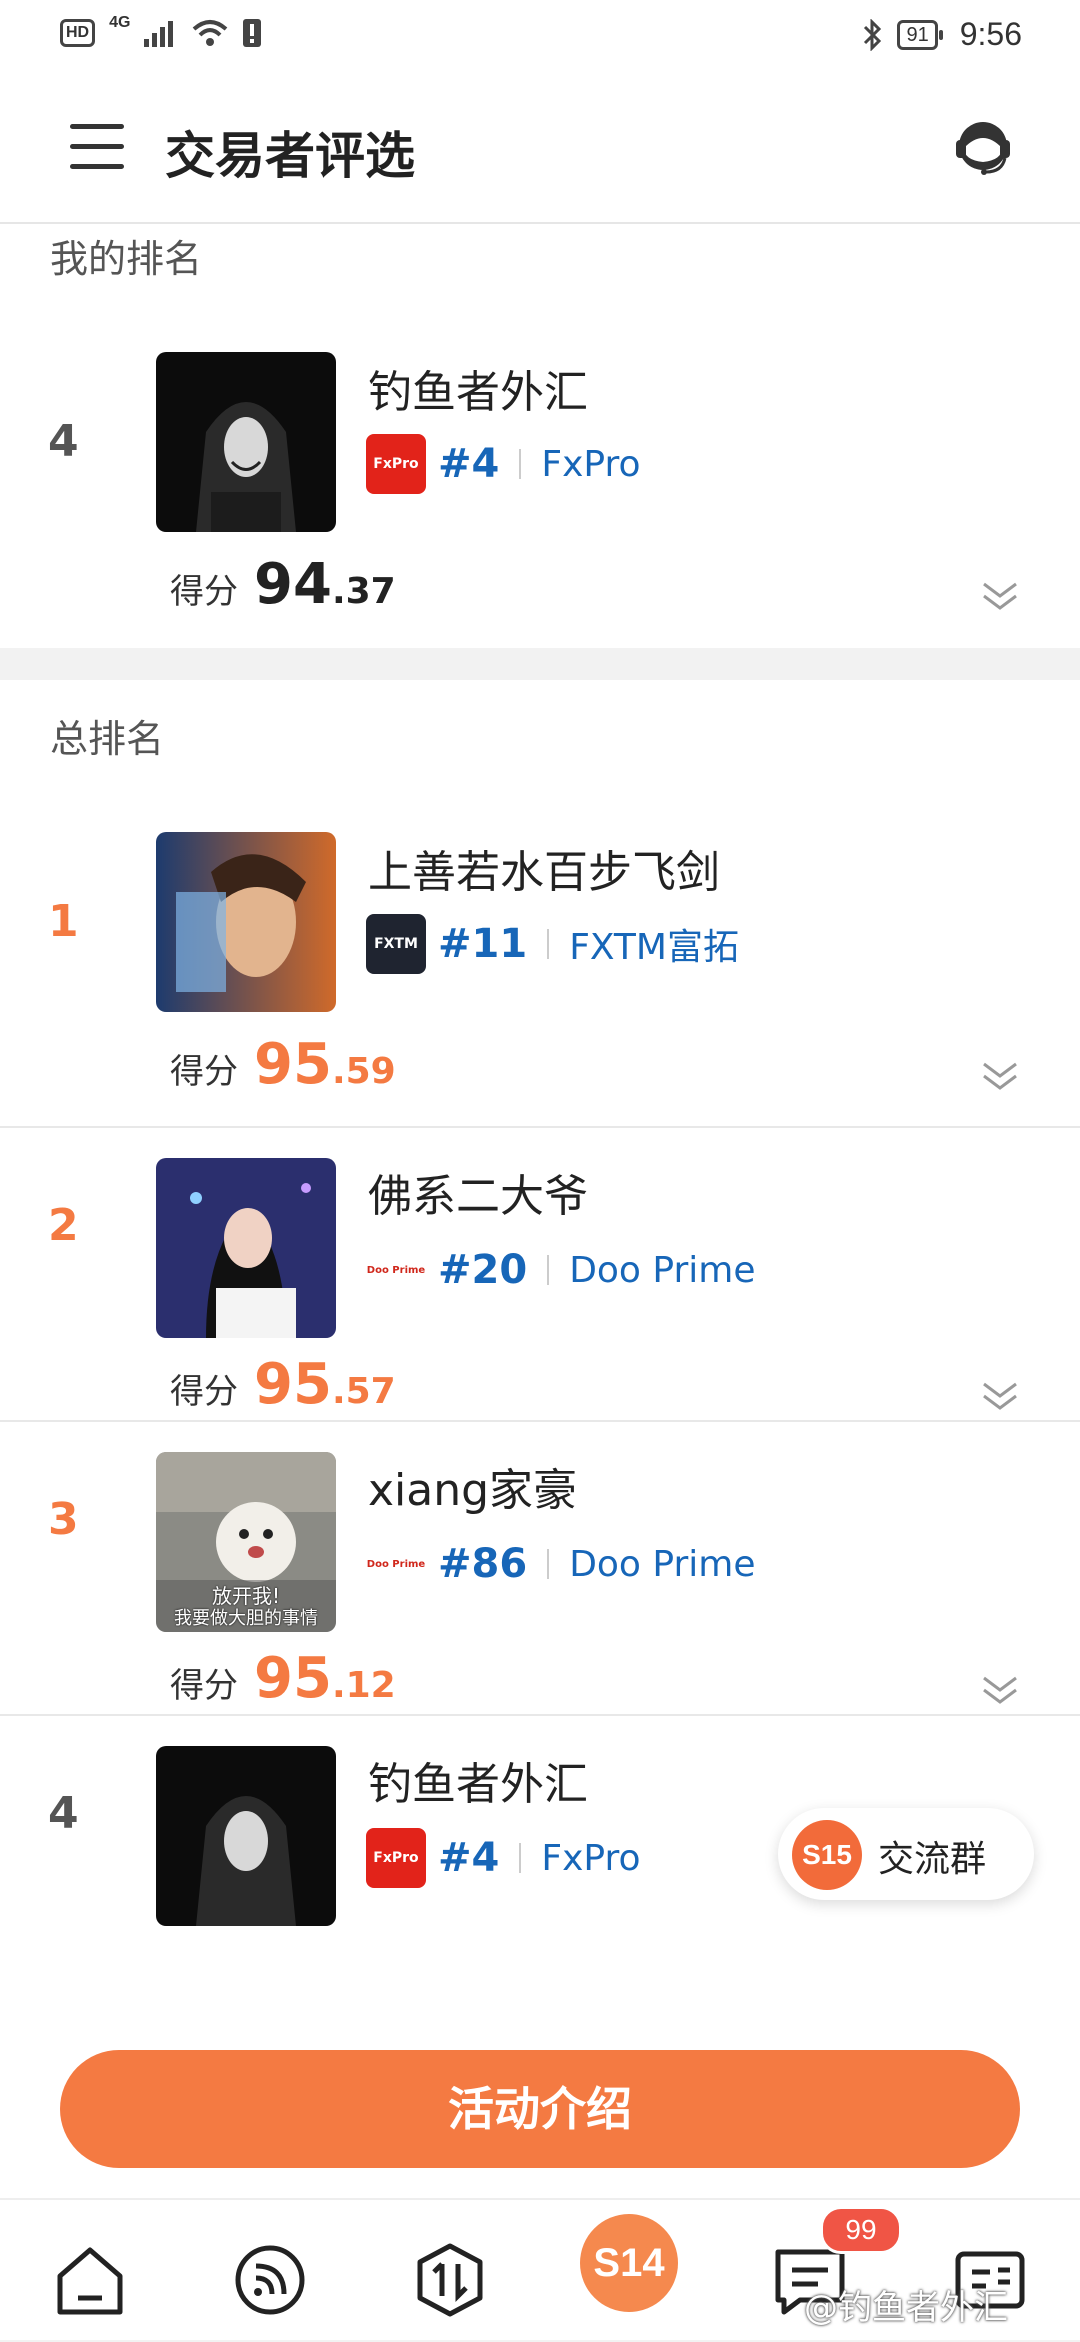  Describe the element at coordinates (450, 2280) in the screenshot. I see `trade-icon` at that location.